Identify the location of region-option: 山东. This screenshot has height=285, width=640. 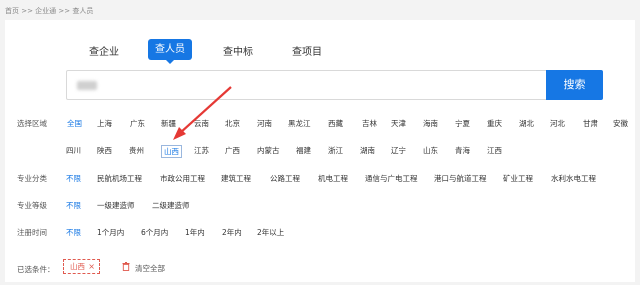
(430, 150).